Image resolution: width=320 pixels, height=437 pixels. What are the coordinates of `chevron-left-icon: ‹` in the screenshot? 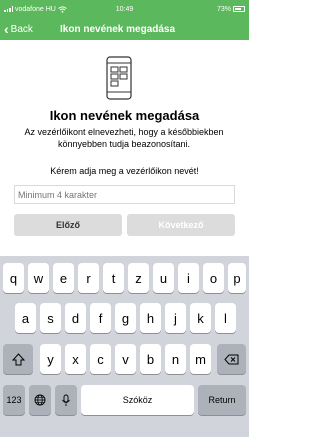 It's located at (6, 29).